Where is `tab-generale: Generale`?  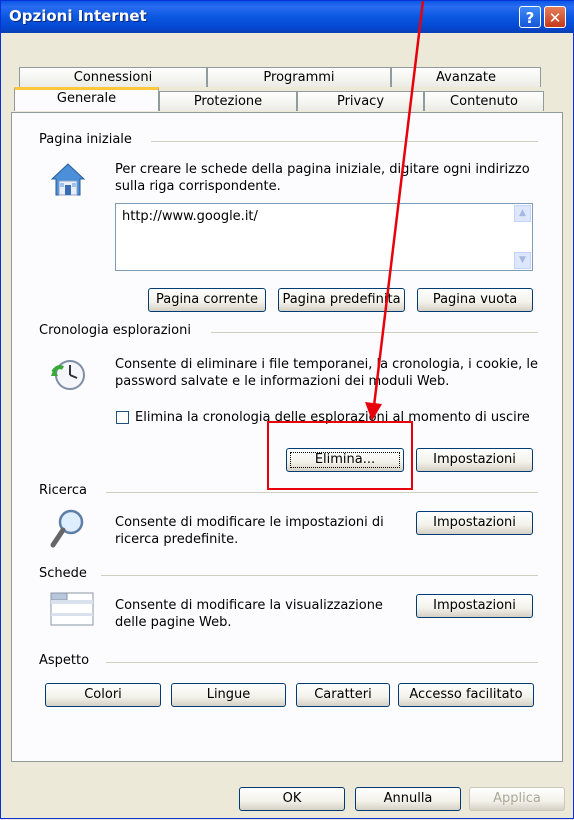 tab-generale: Generale is located at coordinates (86, 99).